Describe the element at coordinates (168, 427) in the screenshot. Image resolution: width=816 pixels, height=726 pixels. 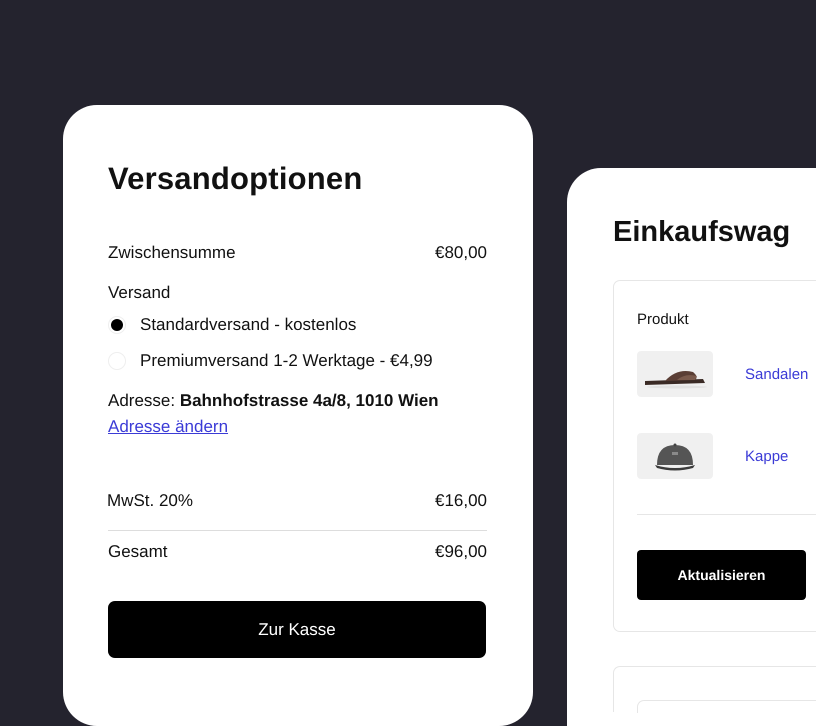
I see `change-address-link: Adresse ändern` at that location.